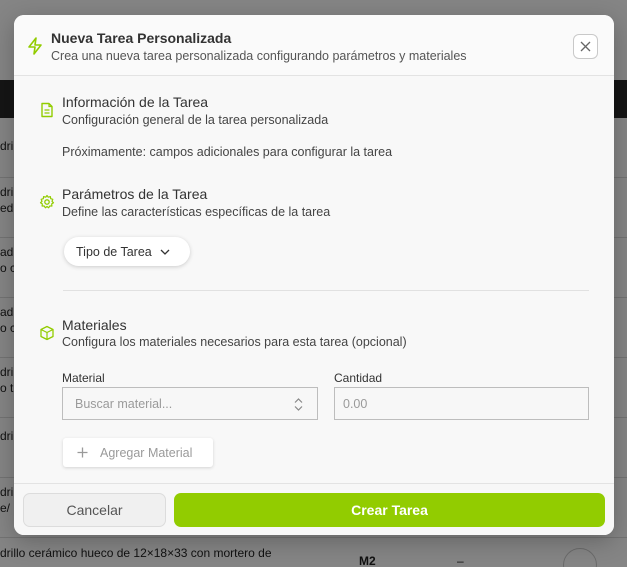 The width and height of the screenshot is (627, 567). I want to click on chevron-down-icon, so click(165, 252).